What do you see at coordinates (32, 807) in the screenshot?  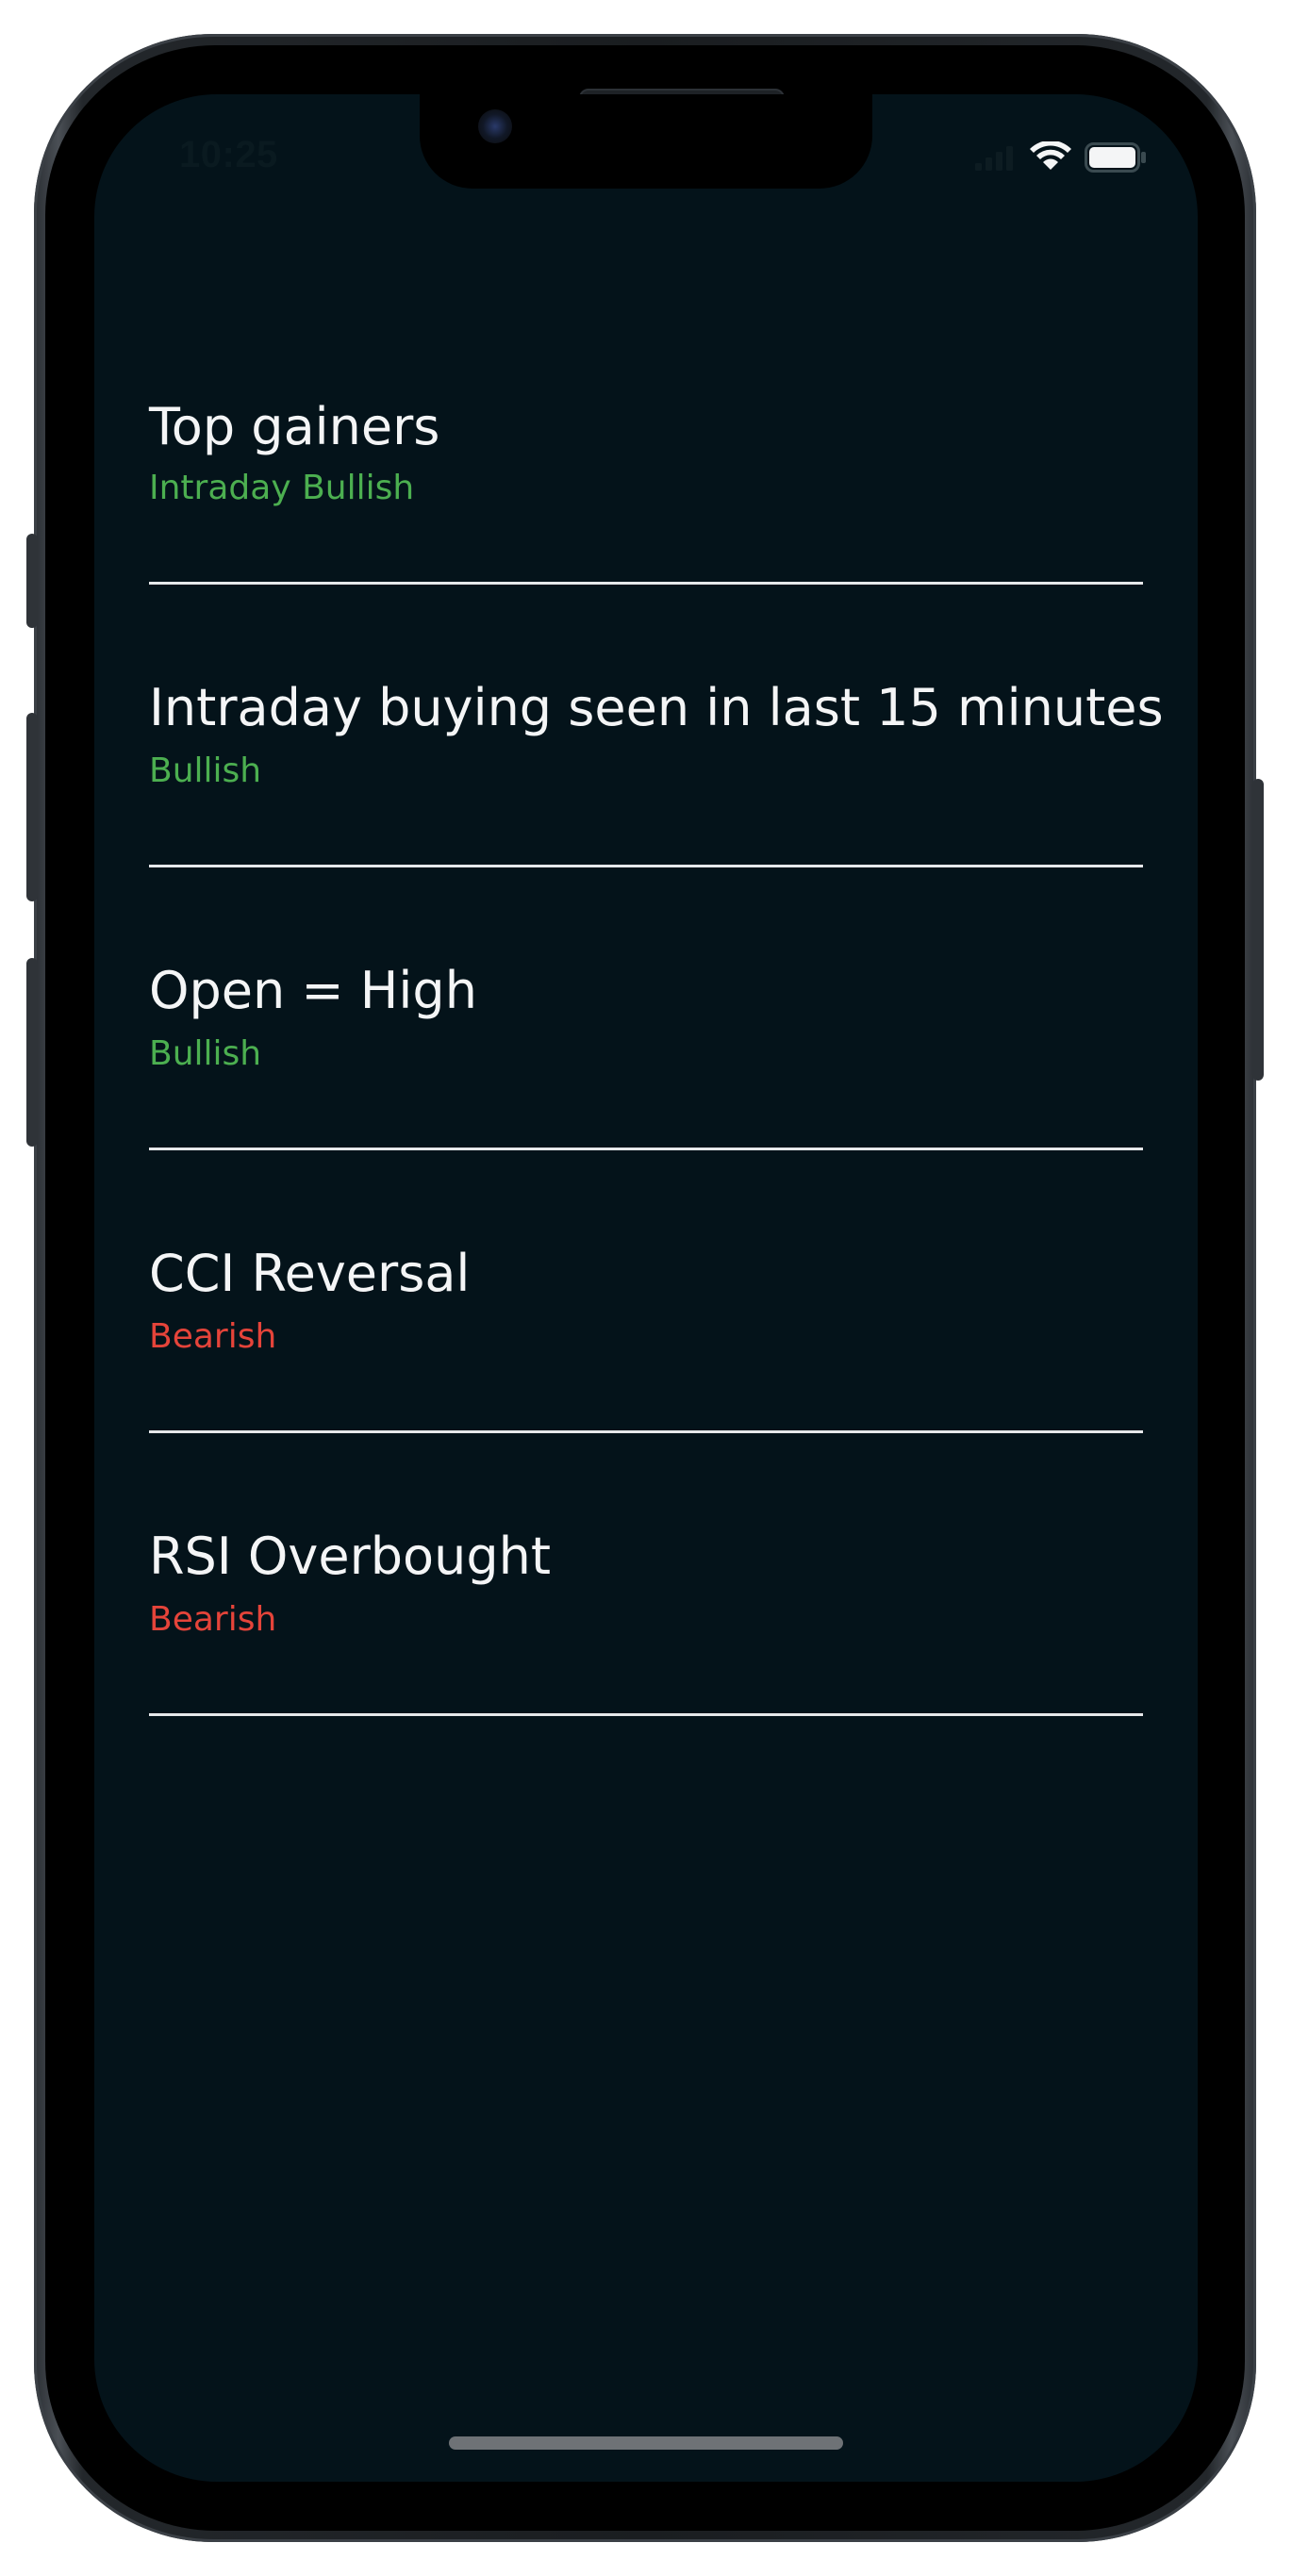 I see `volume-up-button` at bounding box center [32, 807].